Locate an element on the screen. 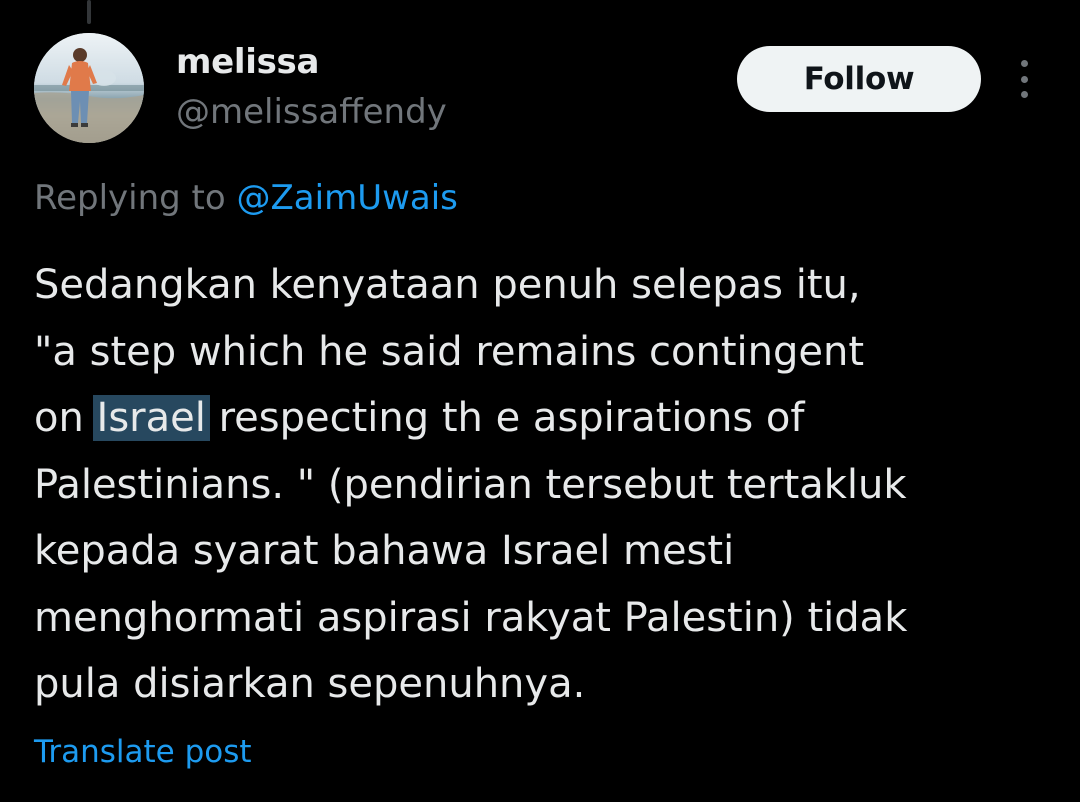  tweet-line: Sedangkan kenyataan penuh selepas itu, is located at coordinates (447, 285).